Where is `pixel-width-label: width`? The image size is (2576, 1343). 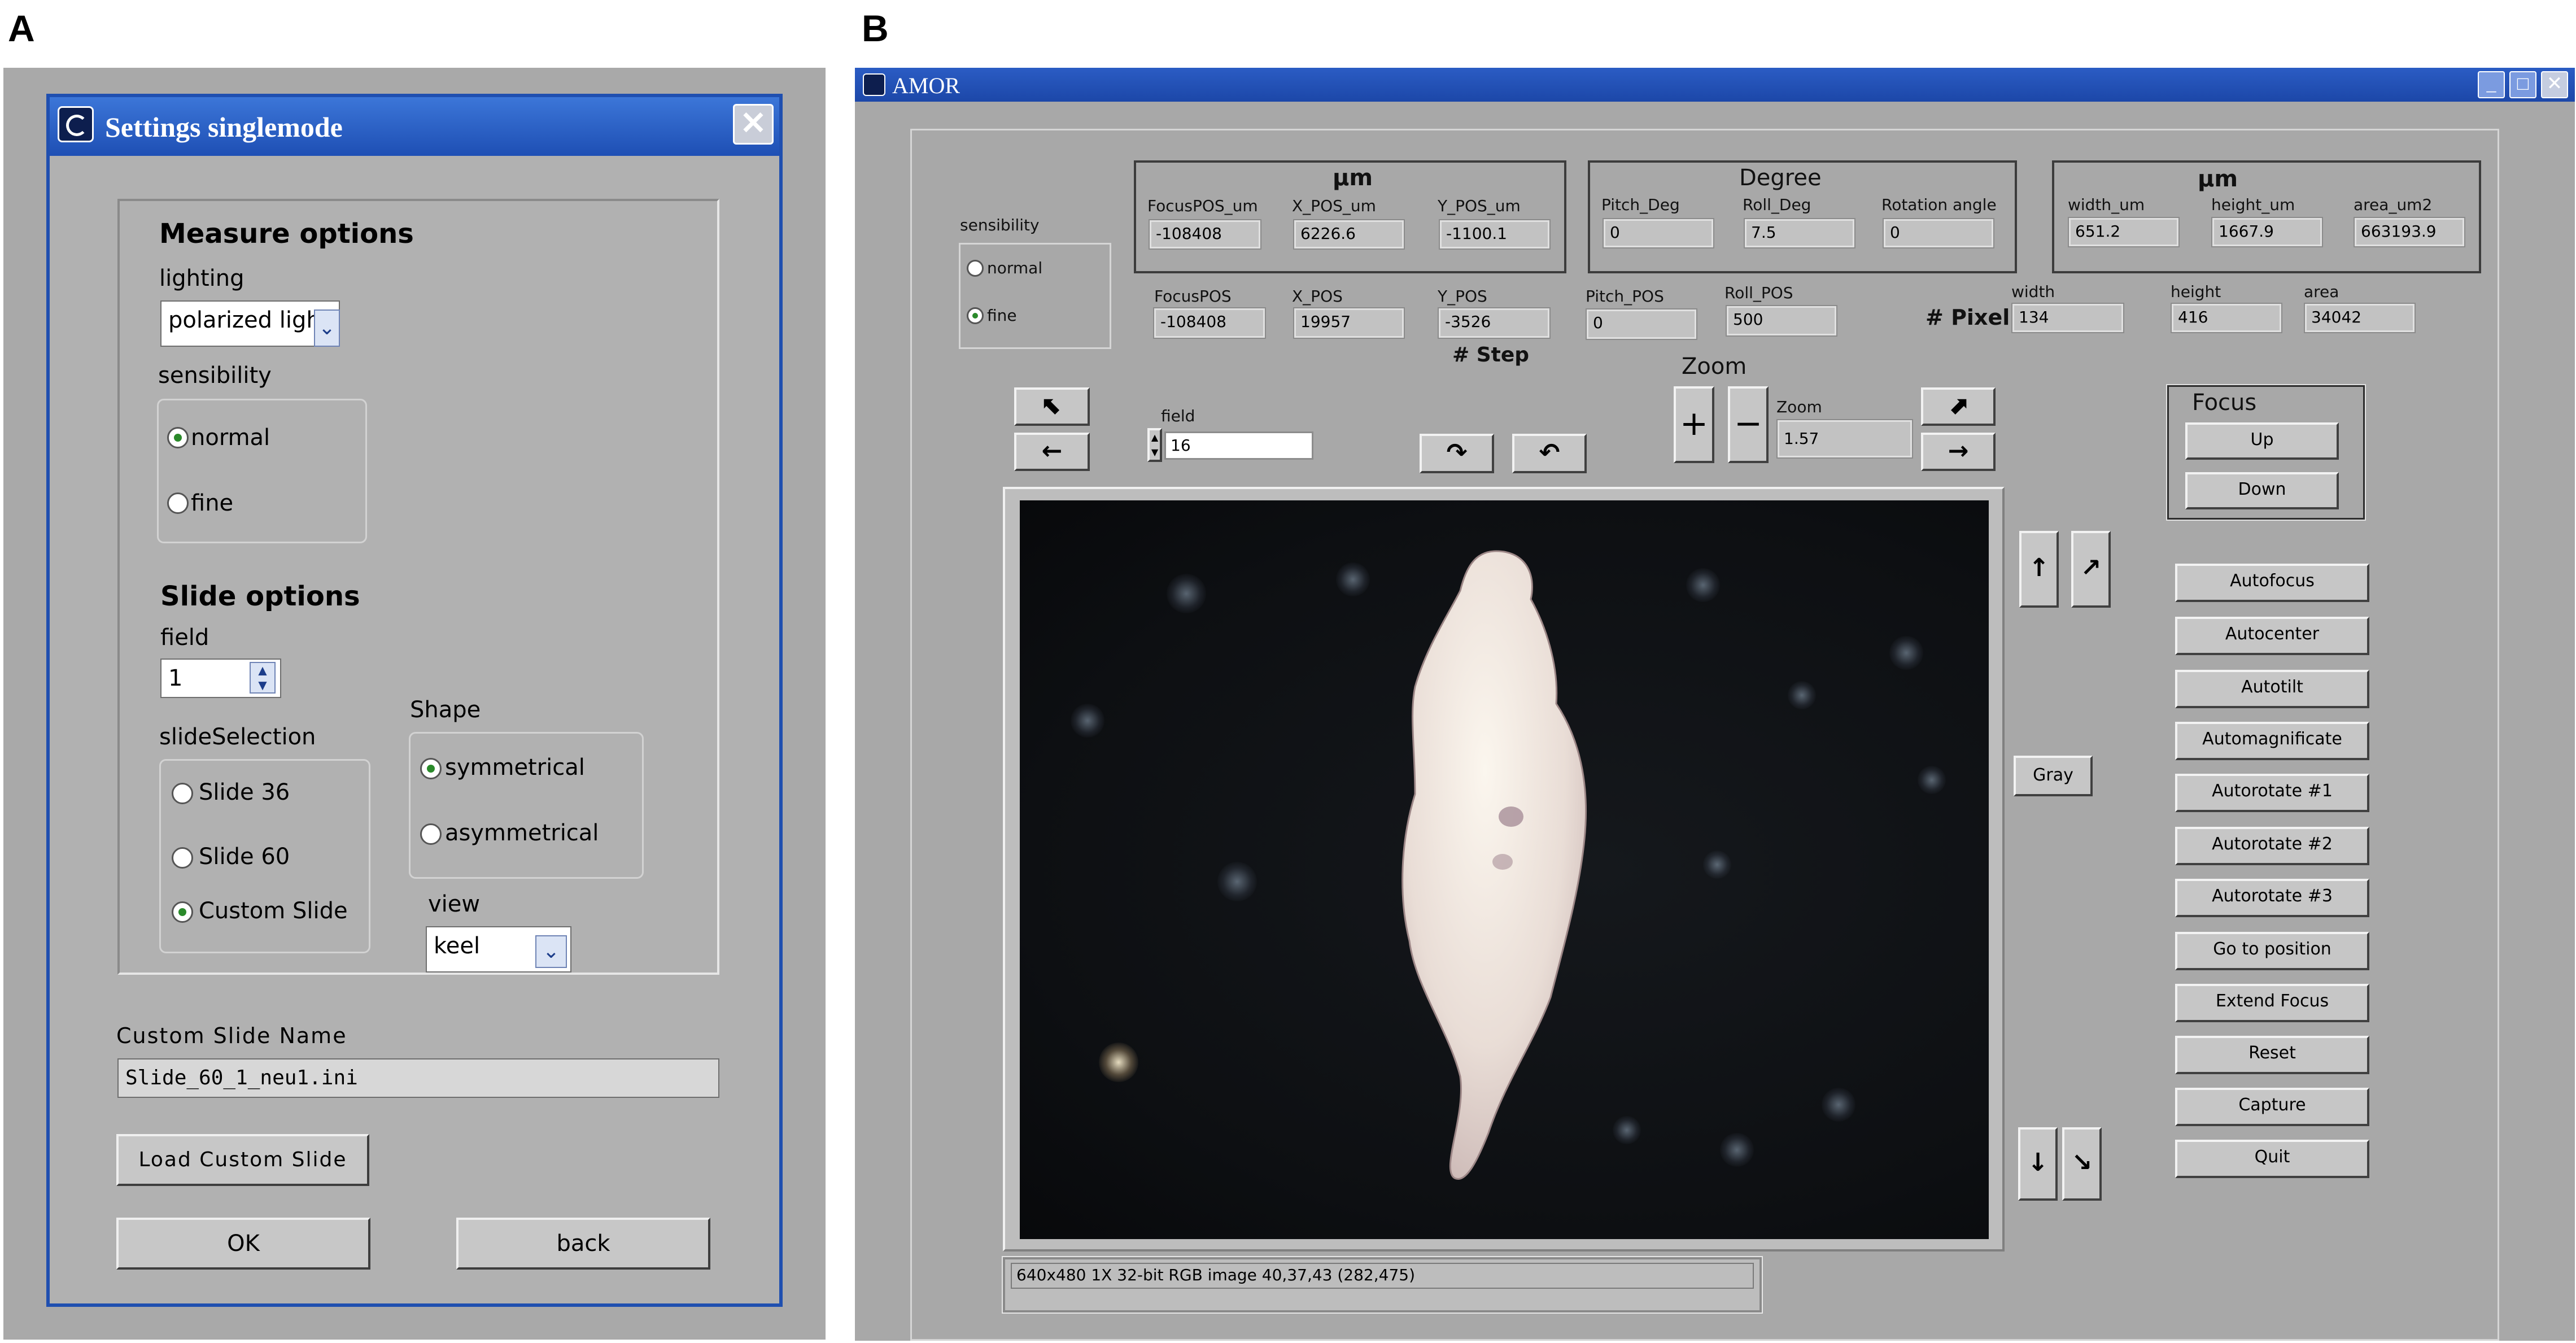
pixel-width-label: width is located at coordinates (2033, 292).